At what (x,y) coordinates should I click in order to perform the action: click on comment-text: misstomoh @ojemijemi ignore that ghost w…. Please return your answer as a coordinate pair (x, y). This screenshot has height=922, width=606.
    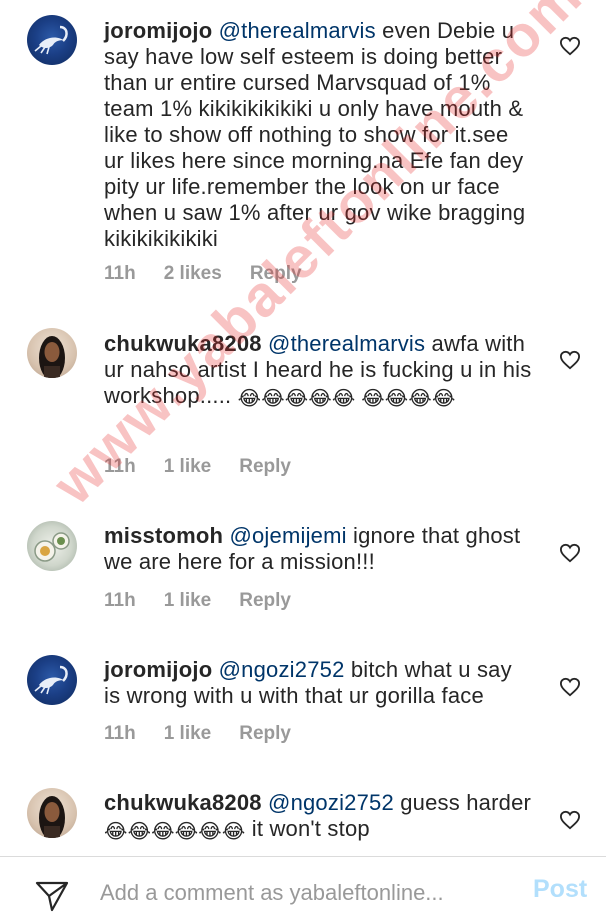
    Looking at the image, I should click on (319, 549).